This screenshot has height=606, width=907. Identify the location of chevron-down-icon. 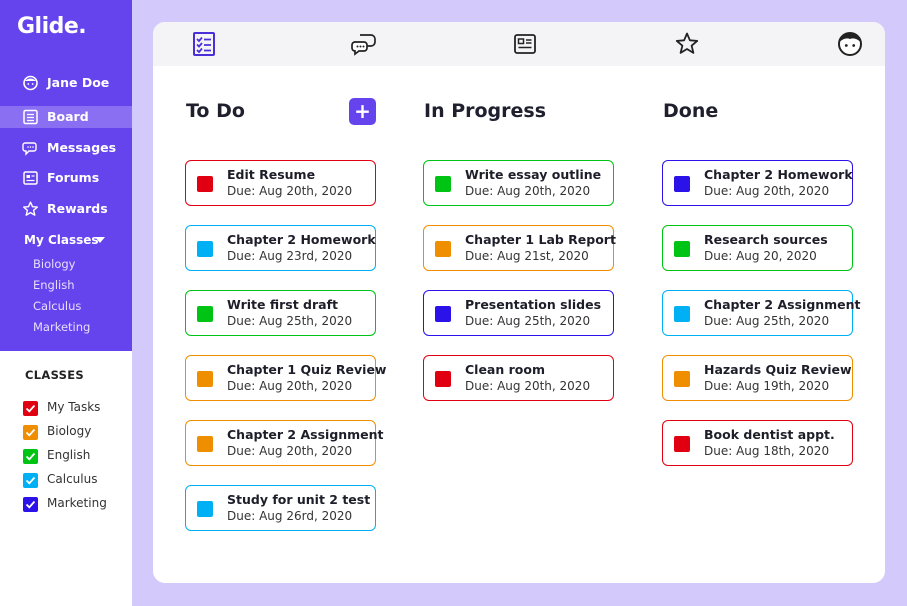
(100, 240).